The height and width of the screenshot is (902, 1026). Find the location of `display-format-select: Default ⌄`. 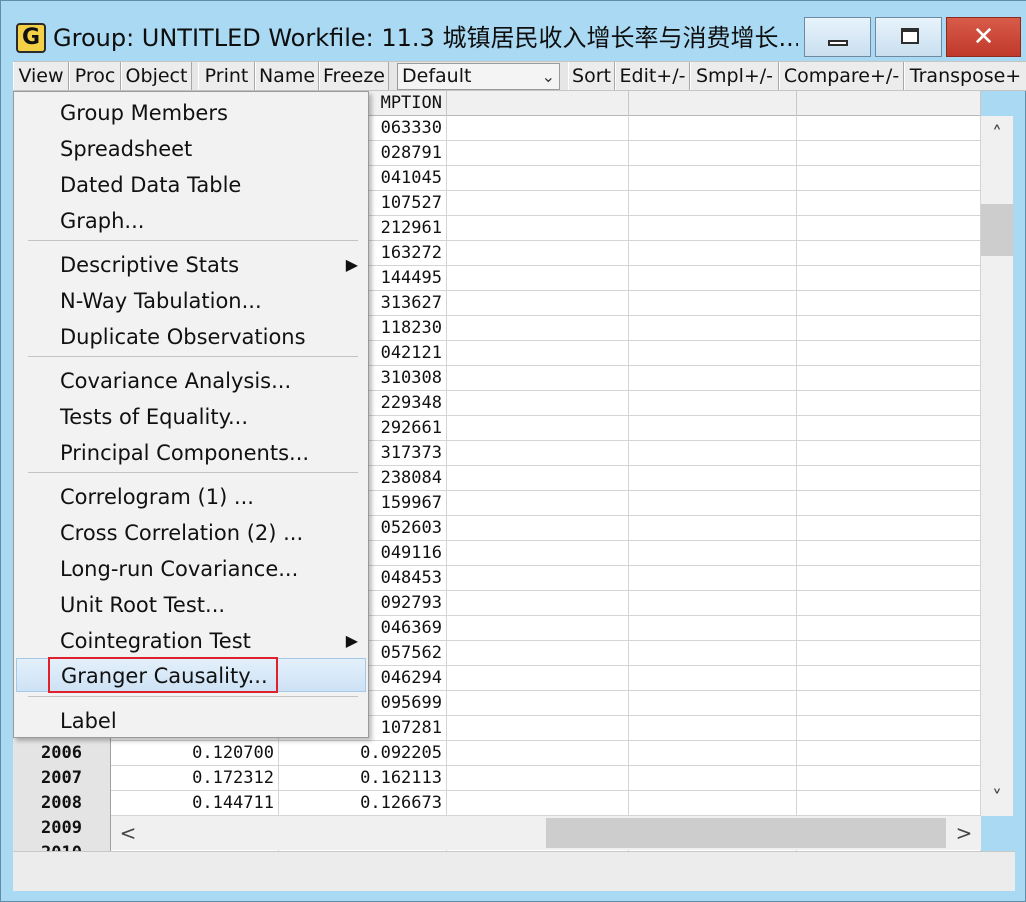

display-format-select: Default ⌄ is located at coordinates (478, 76).